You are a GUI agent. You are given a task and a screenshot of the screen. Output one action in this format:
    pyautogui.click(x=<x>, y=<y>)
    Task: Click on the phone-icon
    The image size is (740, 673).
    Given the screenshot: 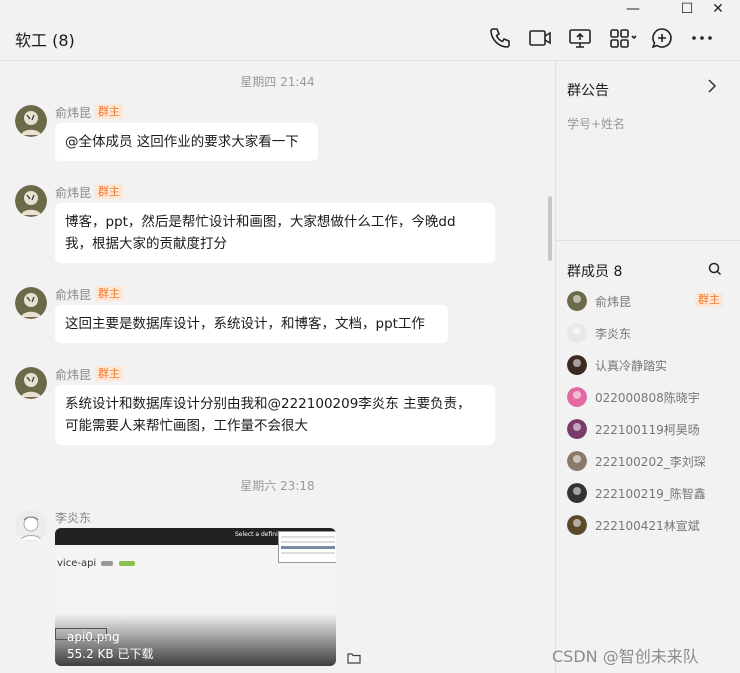 What is the action you would take?
    pyautogui.click(x=500, y=38)
    